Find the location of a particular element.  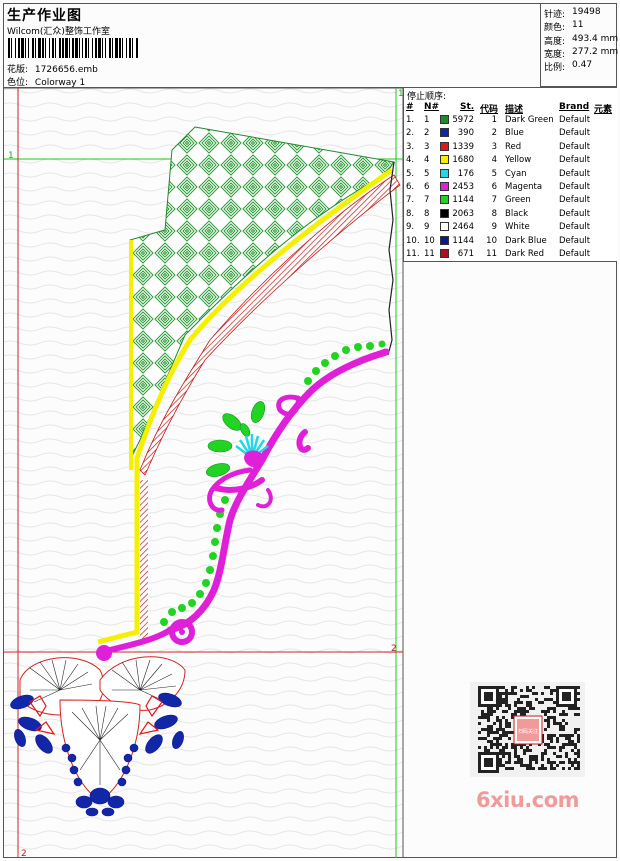

qr-code: 扫码关注 is located at coordinates (529, 729).